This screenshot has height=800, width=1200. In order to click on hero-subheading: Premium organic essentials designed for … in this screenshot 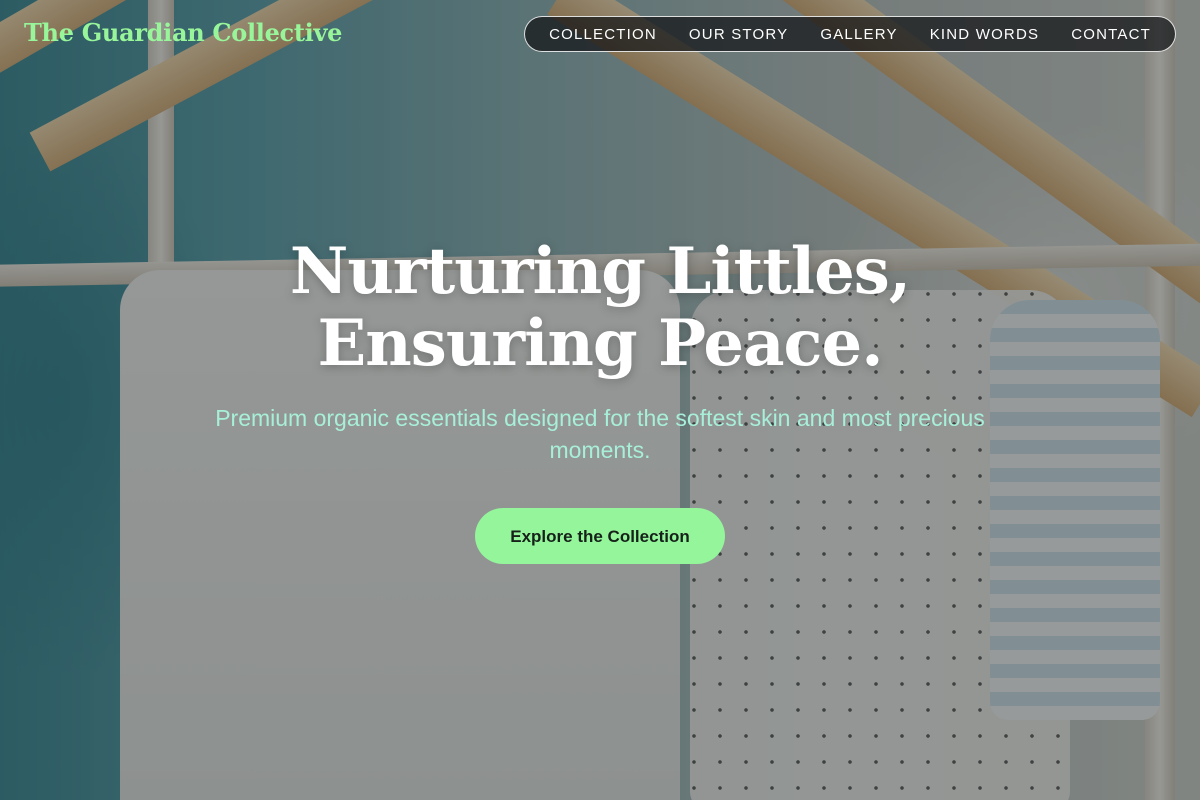, I will do `click(600, 434)`.